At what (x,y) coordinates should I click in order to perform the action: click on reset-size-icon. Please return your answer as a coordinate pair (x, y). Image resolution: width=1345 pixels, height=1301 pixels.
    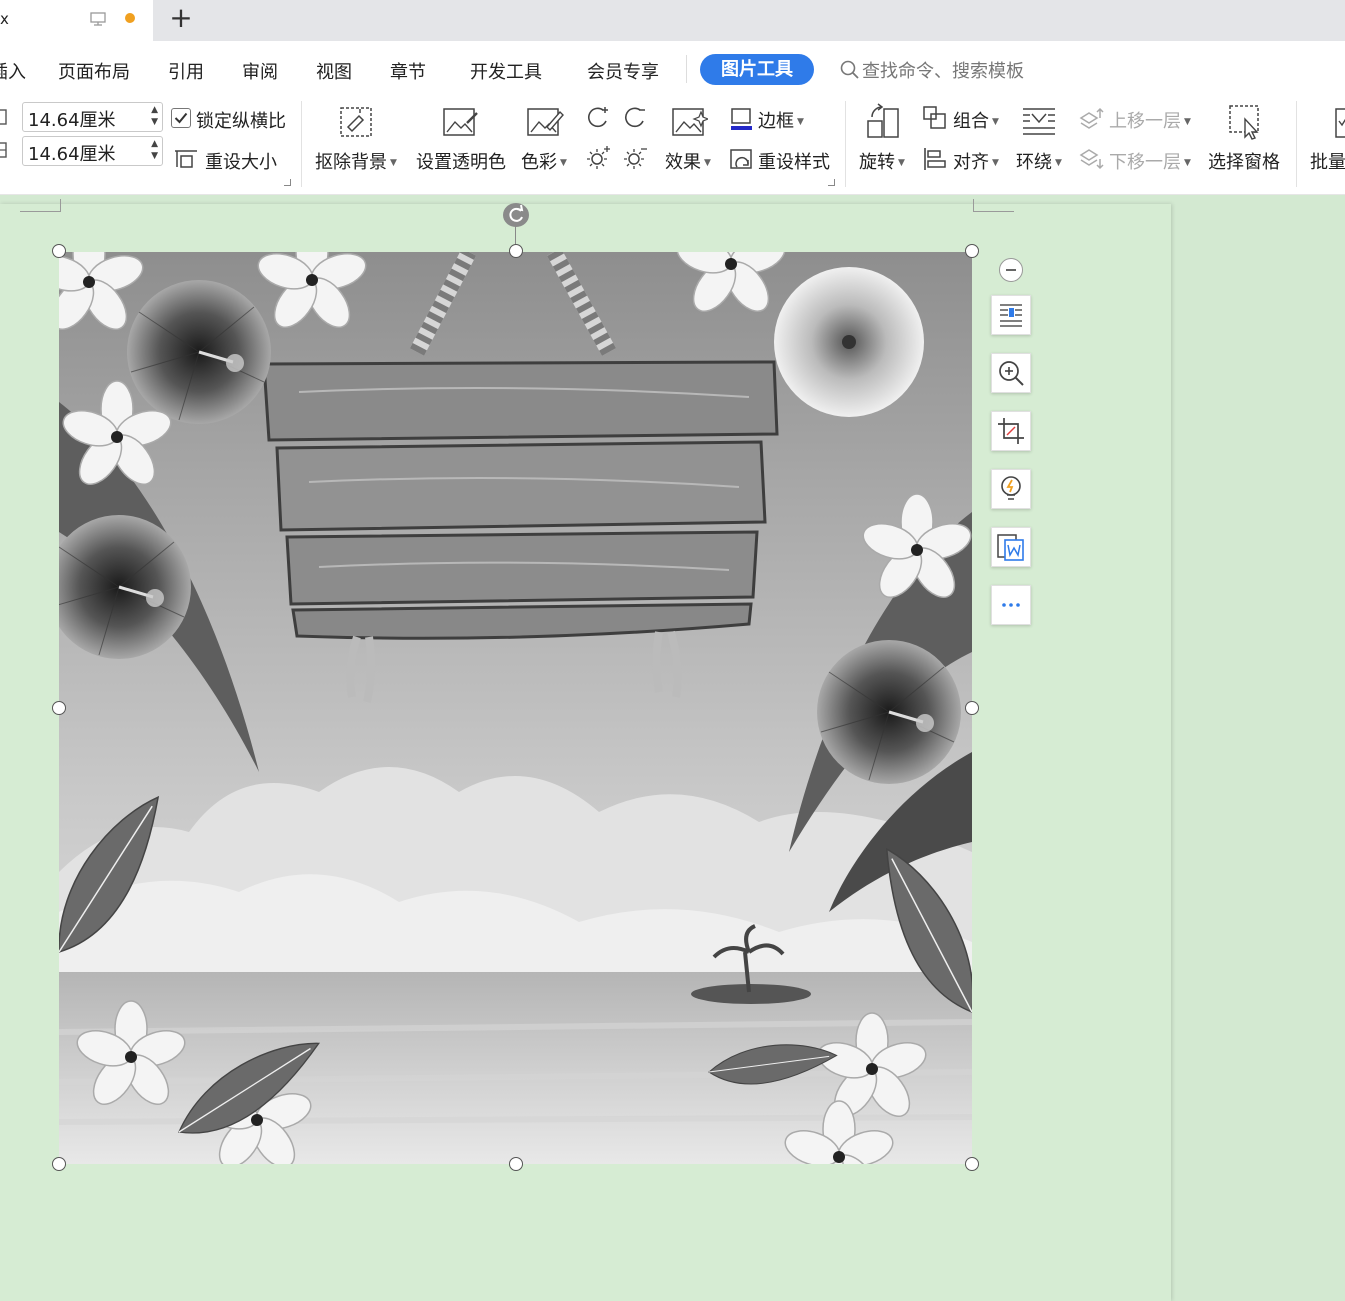
    Looking at the image, I should click on (186, 159).